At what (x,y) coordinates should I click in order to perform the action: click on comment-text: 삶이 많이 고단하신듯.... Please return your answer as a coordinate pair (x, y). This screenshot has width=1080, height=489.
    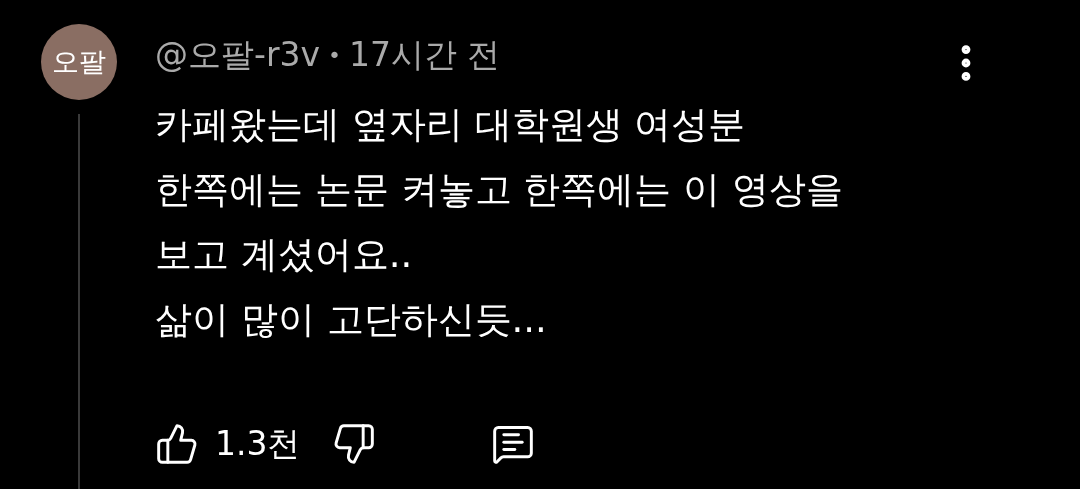
    Looking at the image, I should click on (351, 320).